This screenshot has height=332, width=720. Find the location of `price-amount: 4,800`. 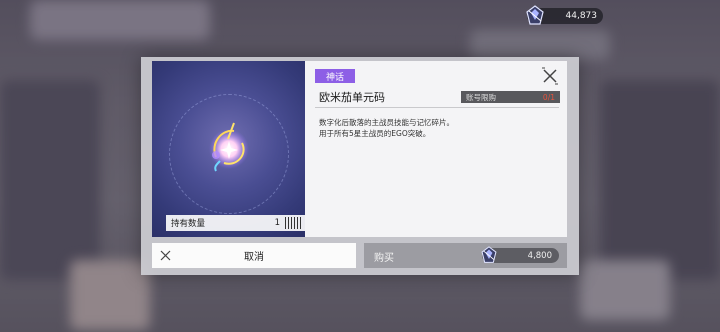

price-amount: 4,800 is located at coordinates (539, 255).